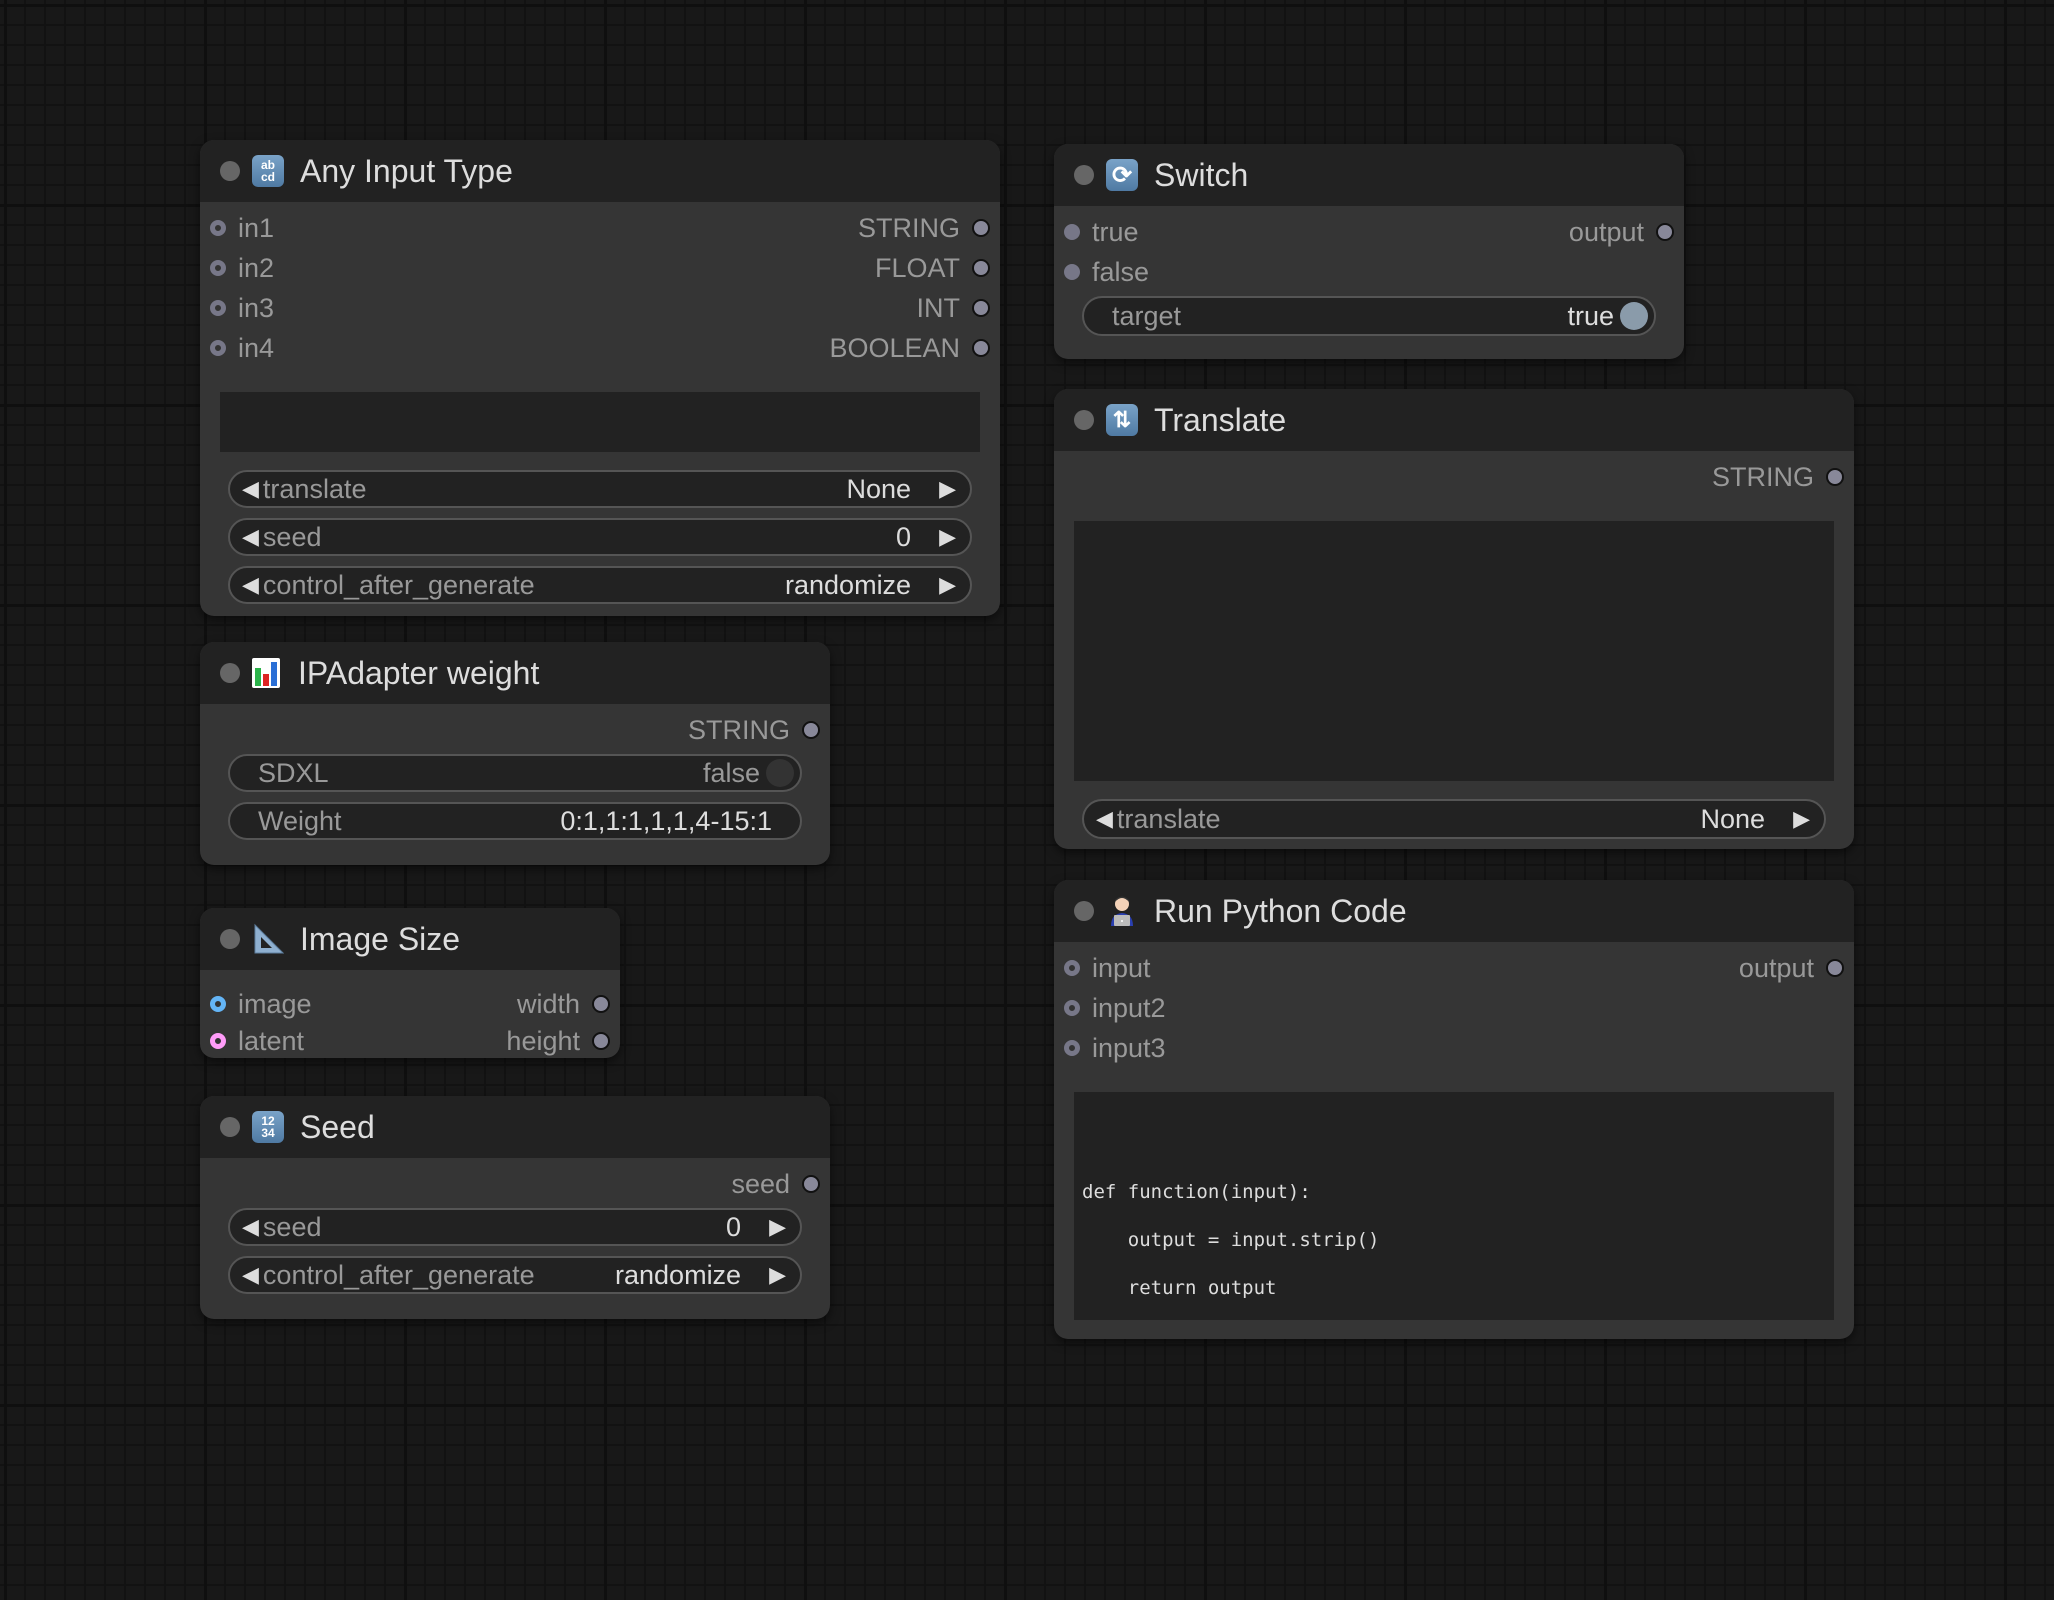 This screenshot has width=2054, height=1600. I want to click on input-slot-in4: in4, so click(242, 348).